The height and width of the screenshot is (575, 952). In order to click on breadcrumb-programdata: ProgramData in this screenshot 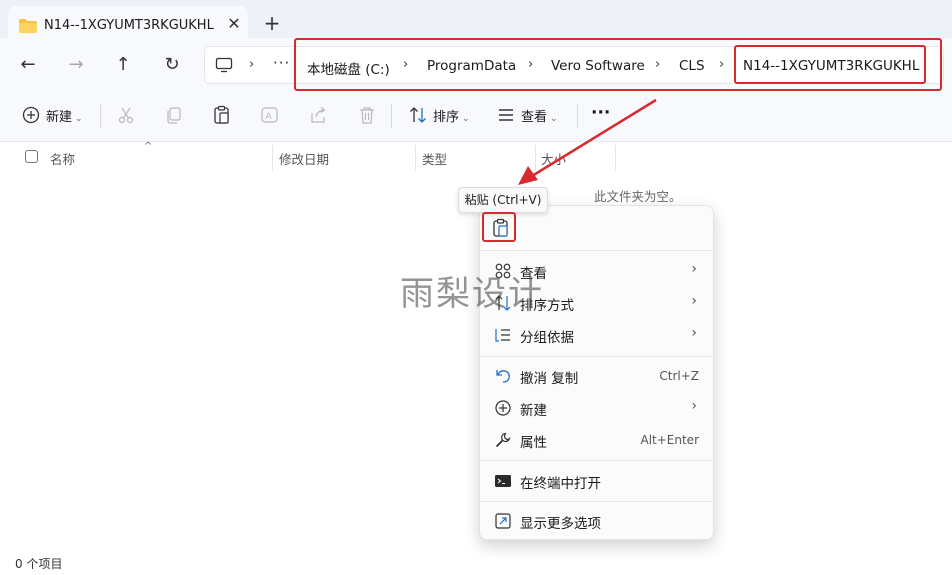, I will do `click(471, 66)`.